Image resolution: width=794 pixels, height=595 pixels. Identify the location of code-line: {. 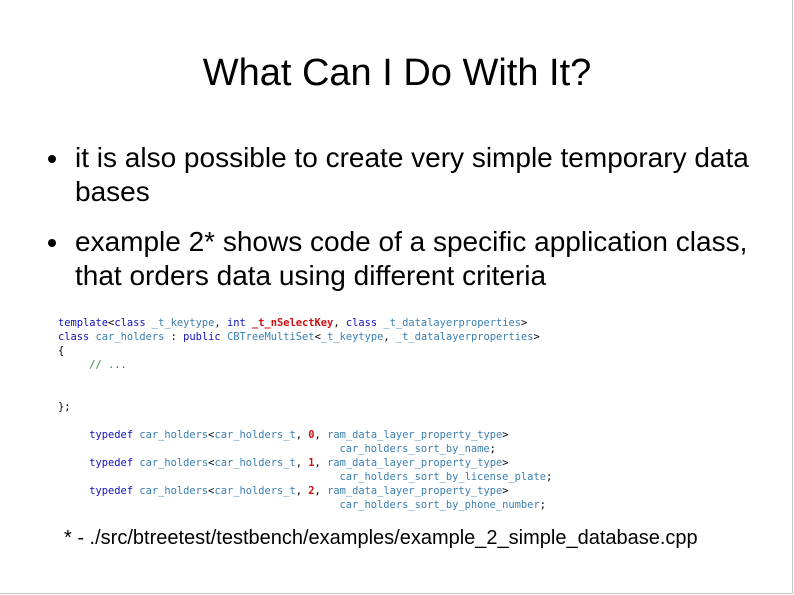
(305, 351).